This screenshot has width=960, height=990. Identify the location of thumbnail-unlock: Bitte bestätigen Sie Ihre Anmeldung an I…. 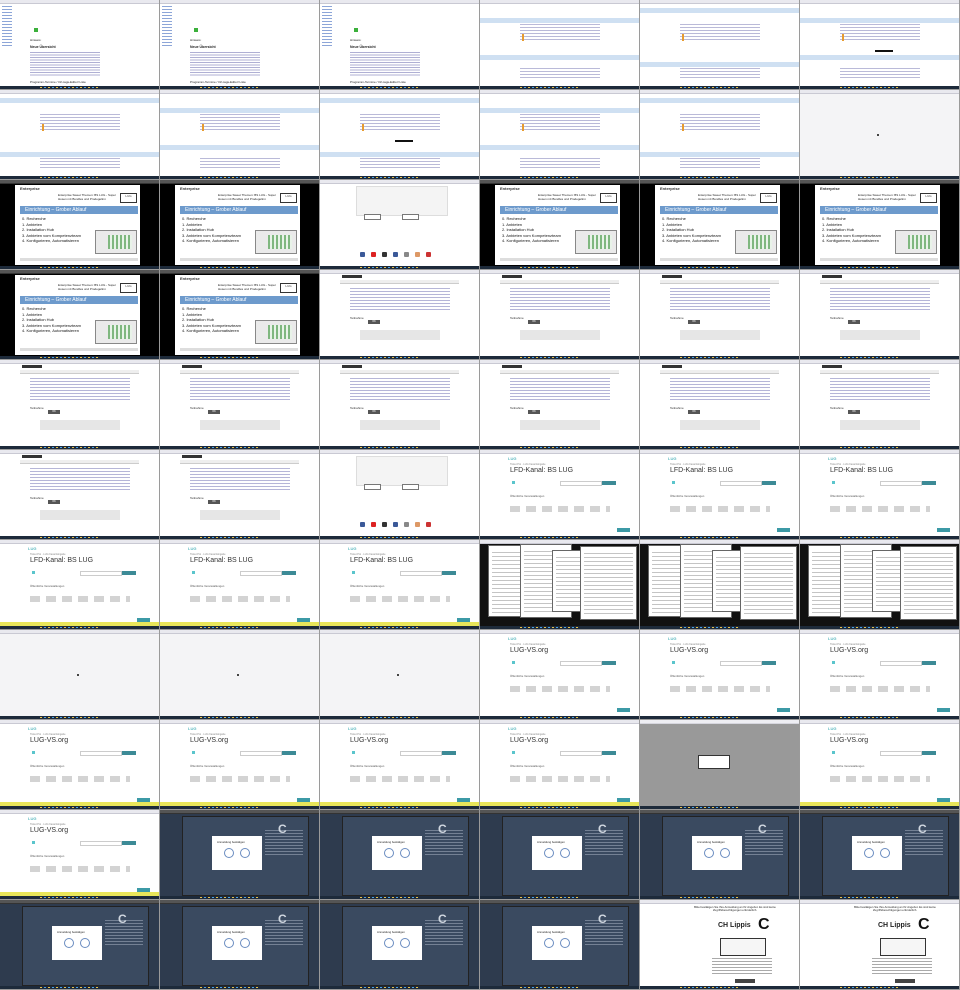
(720, 945).